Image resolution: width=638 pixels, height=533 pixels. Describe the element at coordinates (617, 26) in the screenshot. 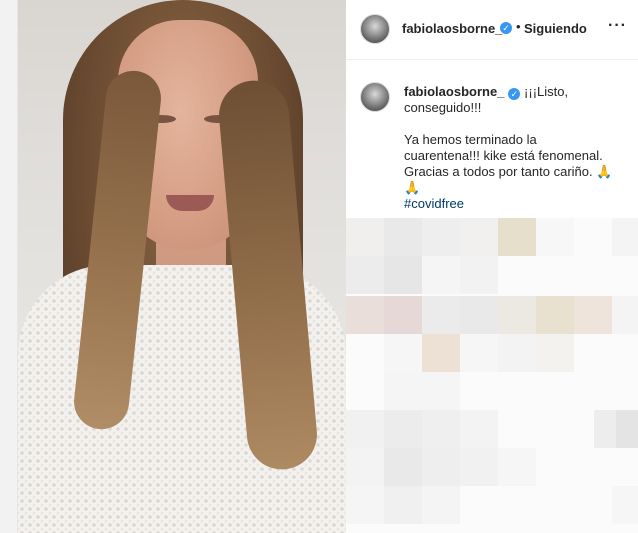

I see `more-options-icon: ···` at that location.